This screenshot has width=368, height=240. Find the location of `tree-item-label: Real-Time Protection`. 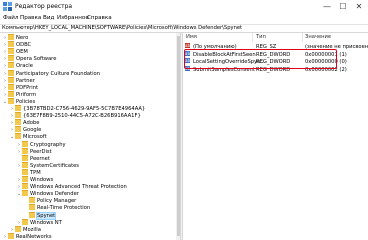

tree-item-label: Real-Time Protection is located at coordinates (64, 208).